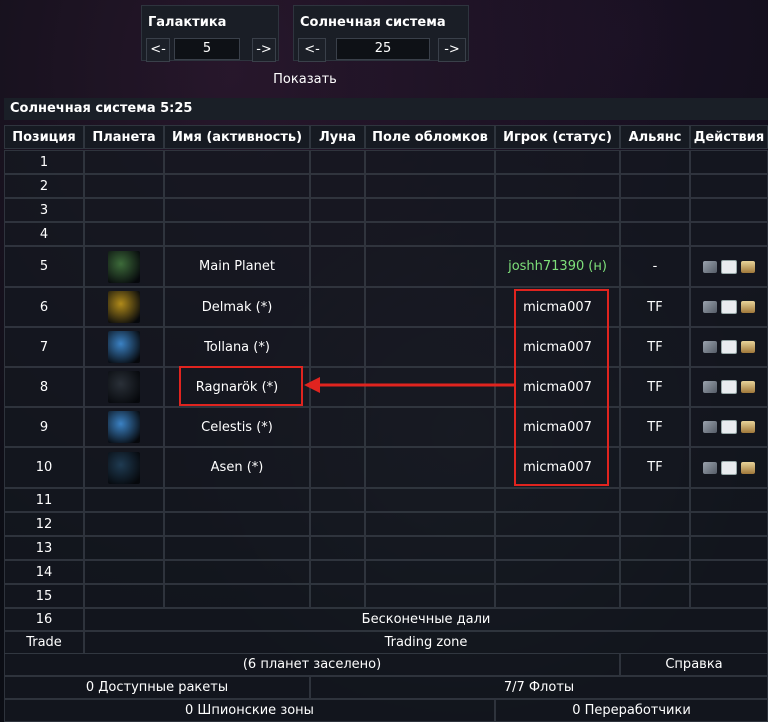  What do you see at coordinates (44, 387) in the screenshot?
I see `row-position: 8` at bounding box center [44, 387].